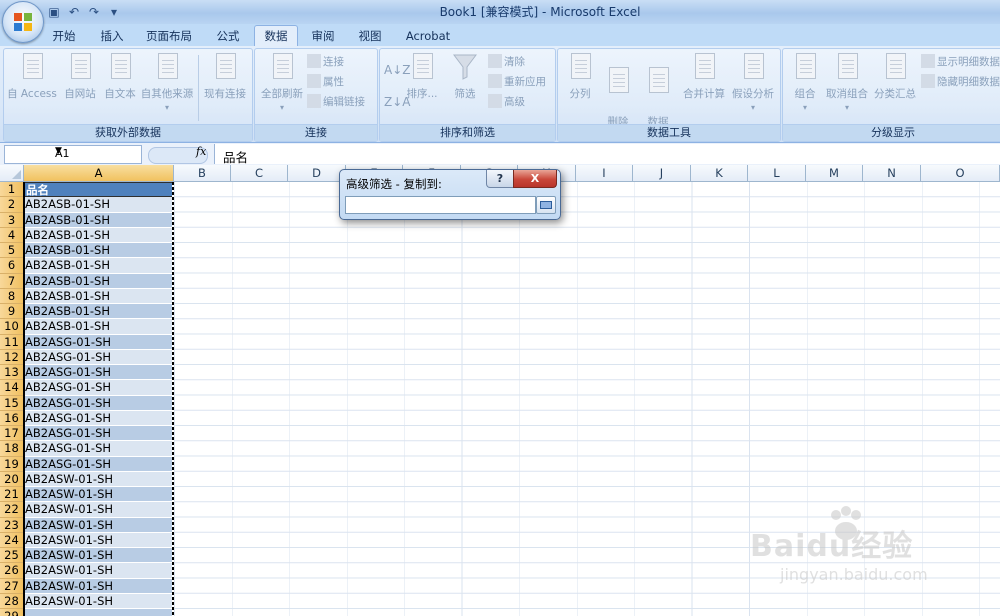  Describe the element at coordinates (12, 449) in the screenshot. I see `row-header: 18` at that location.